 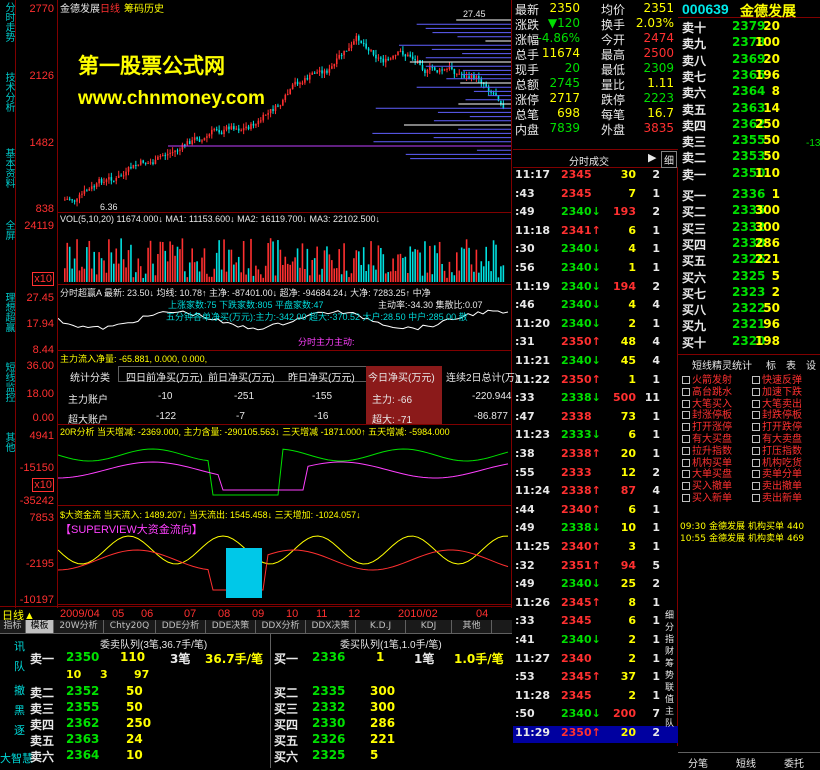 I want to click on tick-row: :30 2340↓ 4 1, so click(x=595, y=250).